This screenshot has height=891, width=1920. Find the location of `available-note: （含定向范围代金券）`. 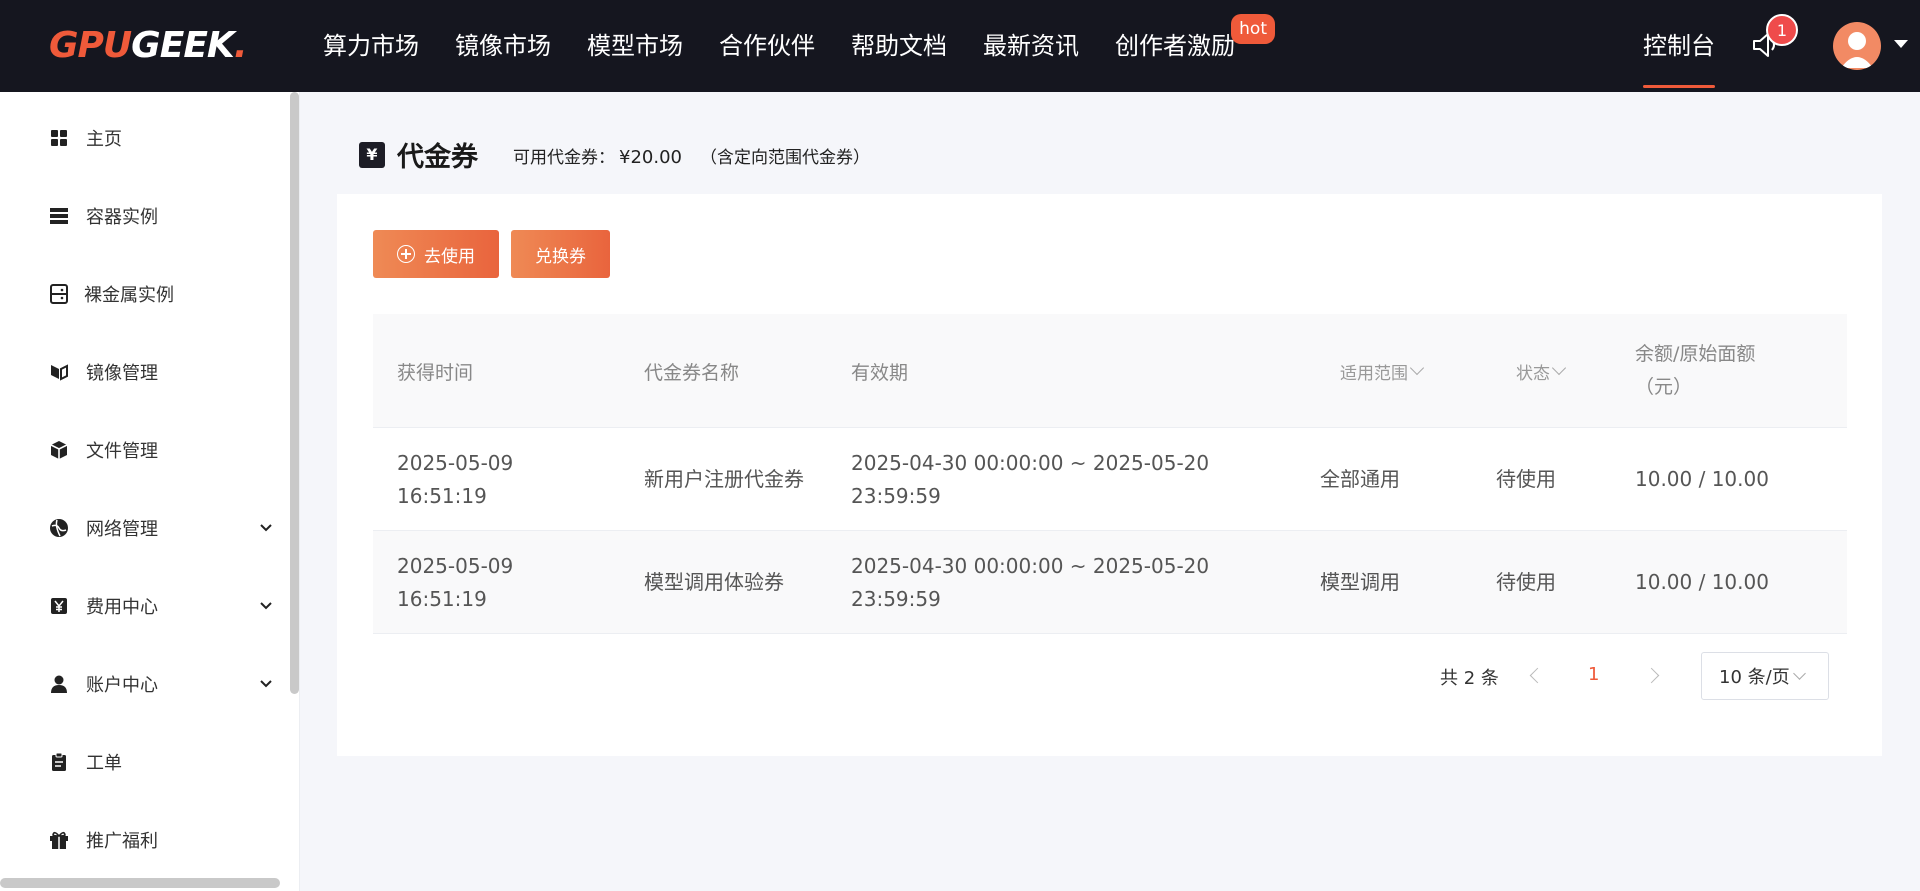

available-note: （含定向范围代金券） is located at coordinates (784, 158).